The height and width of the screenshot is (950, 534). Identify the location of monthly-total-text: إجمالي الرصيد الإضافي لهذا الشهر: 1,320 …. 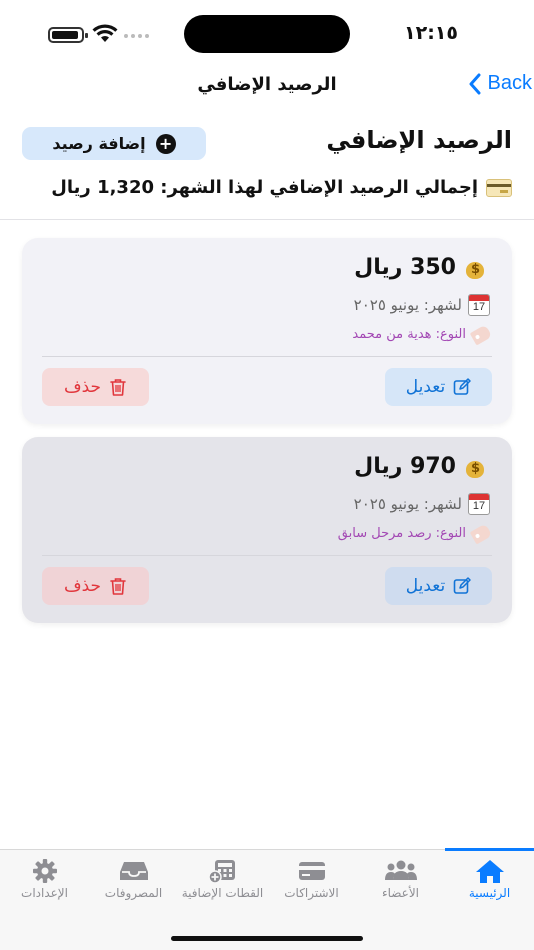
(264, 187).